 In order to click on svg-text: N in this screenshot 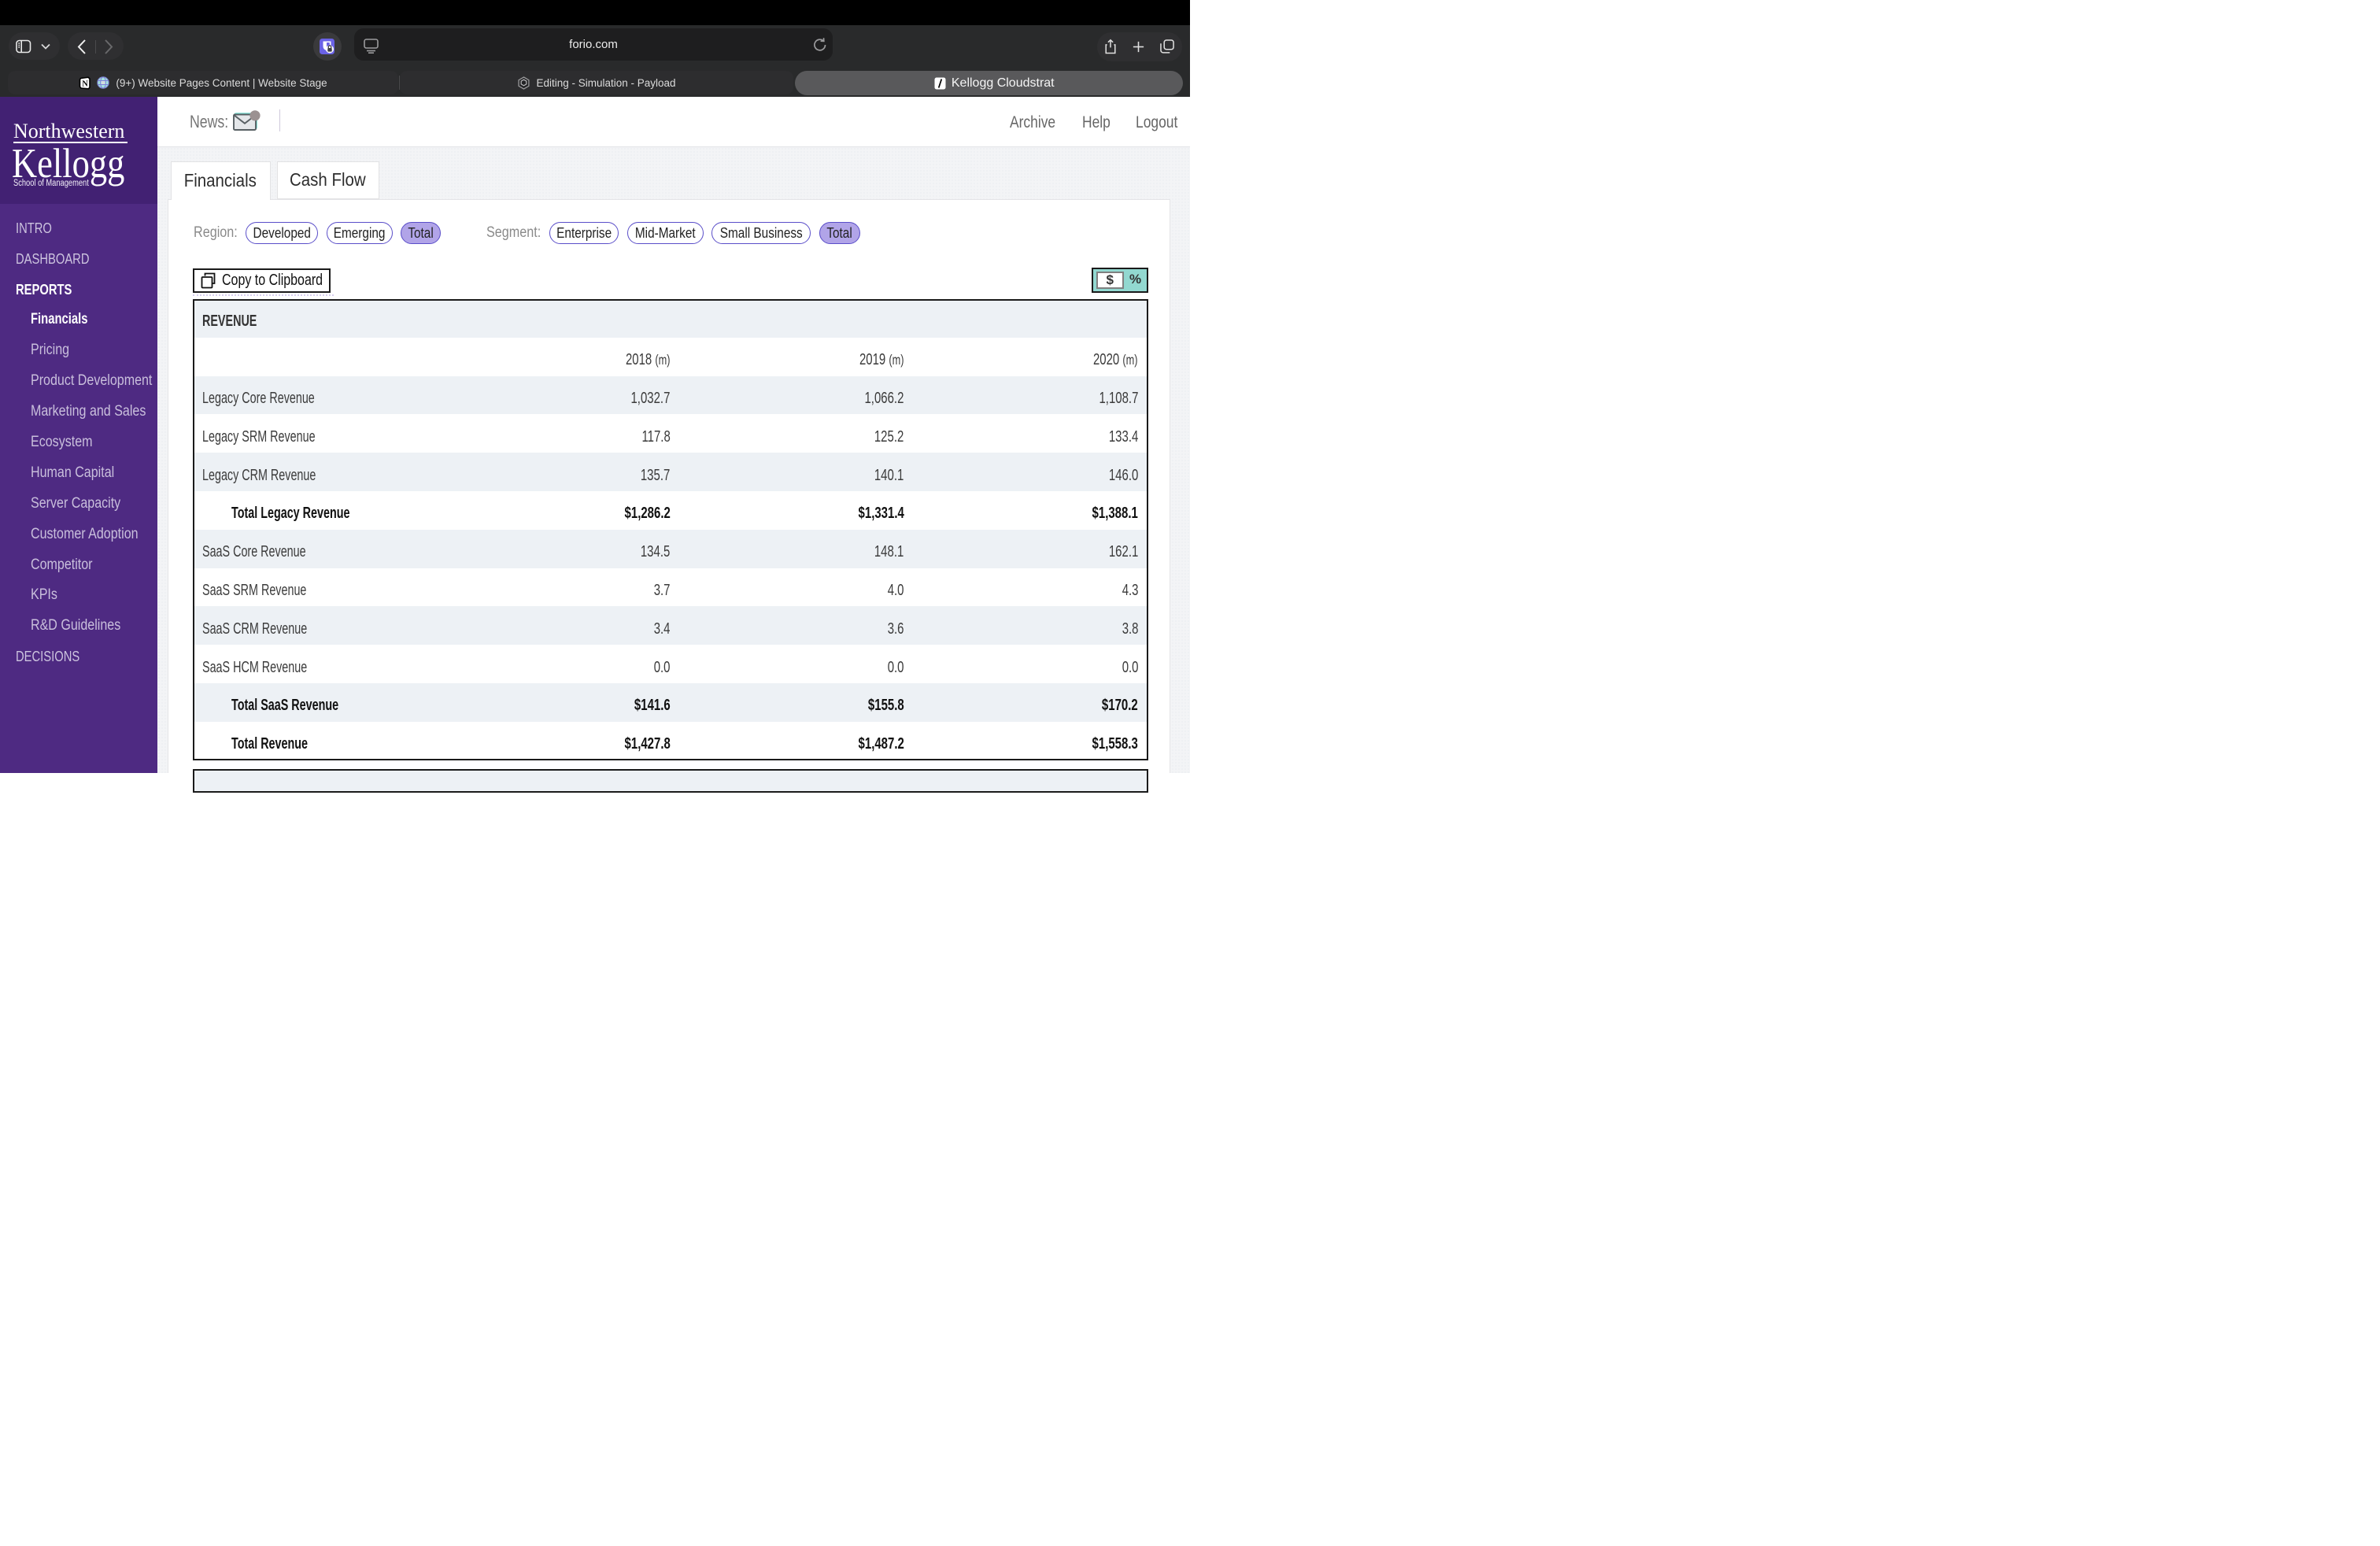, I will do `click(86, 84)`.